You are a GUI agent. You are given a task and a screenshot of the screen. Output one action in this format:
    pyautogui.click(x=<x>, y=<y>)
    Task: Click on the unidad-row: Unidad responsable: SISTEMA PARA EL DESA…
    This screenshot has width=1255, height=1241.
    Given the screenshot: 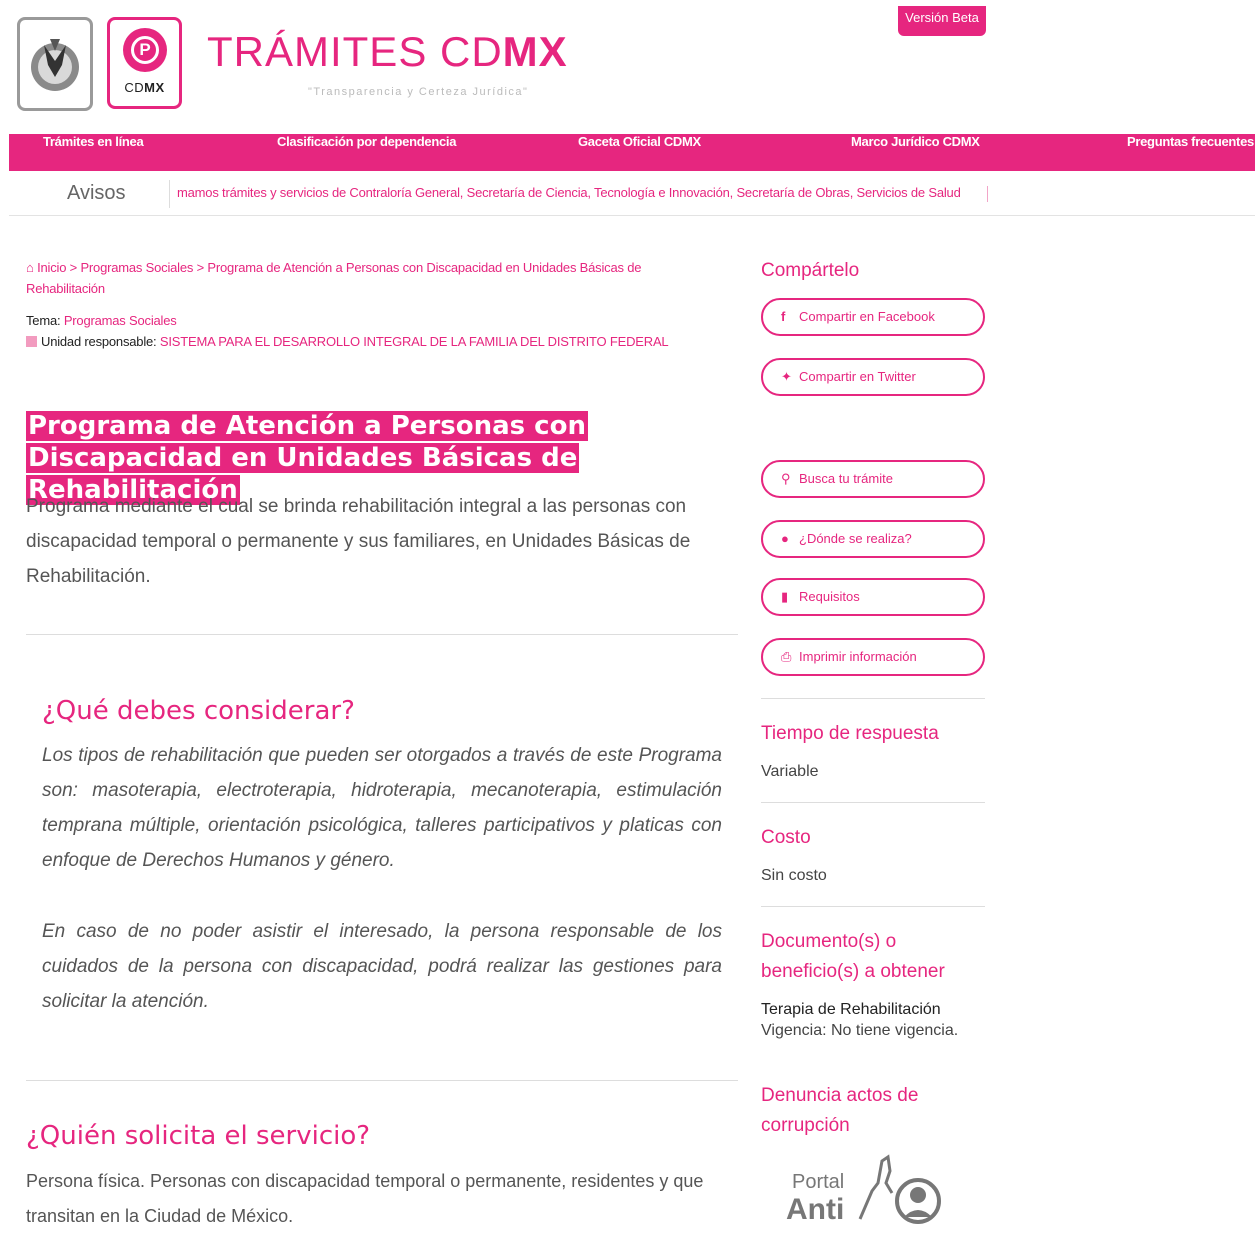 What is the action you would take?
    pyautogui.click(x=347, y=341)
    